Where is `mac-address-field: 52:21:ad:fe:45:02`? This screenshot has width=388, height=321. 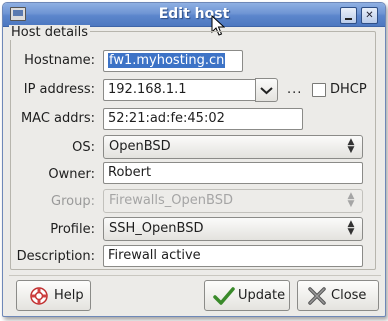
mac-address-field: 52:21:ad:fe:45:02 is located at coordinates (203, 119).